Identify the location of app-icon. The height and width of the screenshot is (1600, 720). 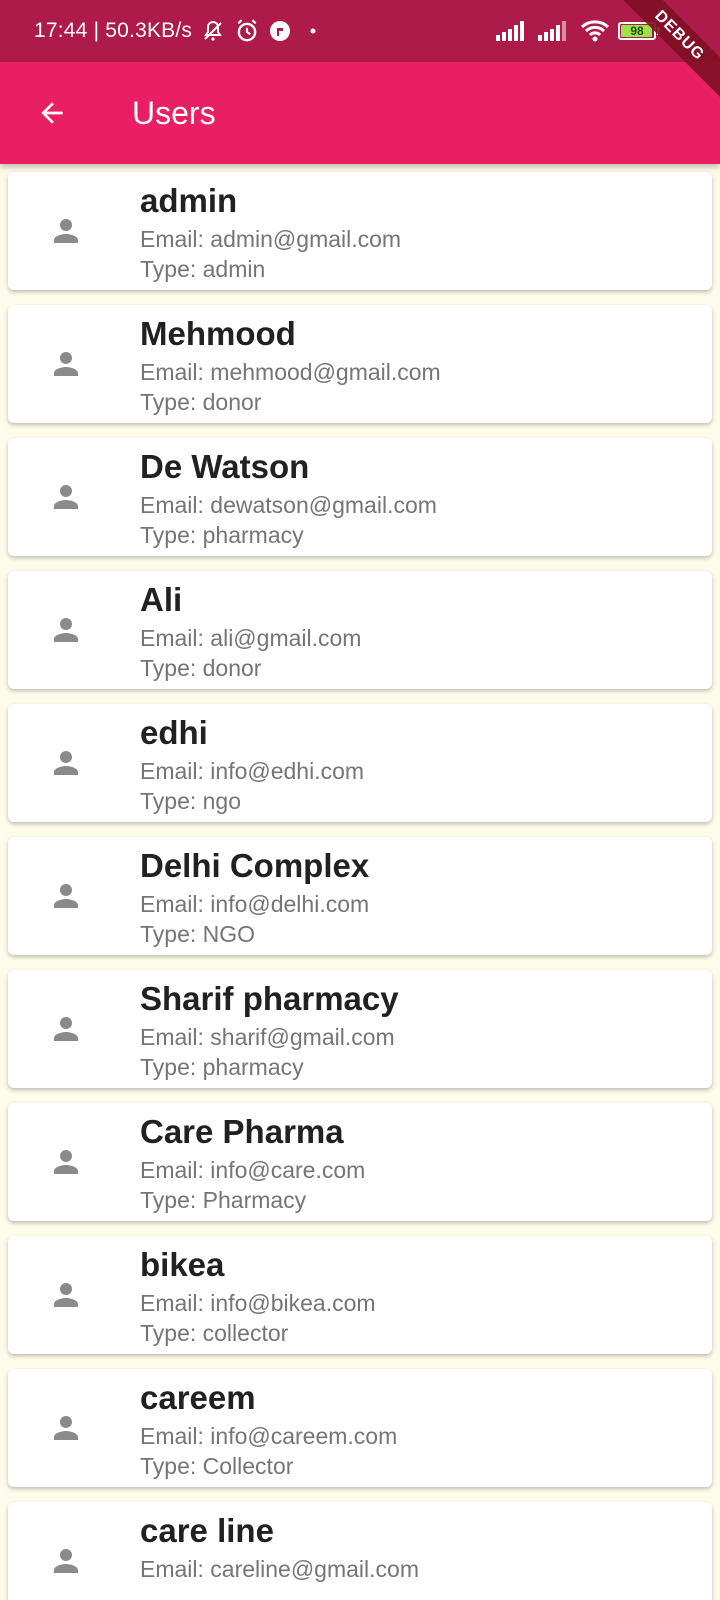
(280, 31).